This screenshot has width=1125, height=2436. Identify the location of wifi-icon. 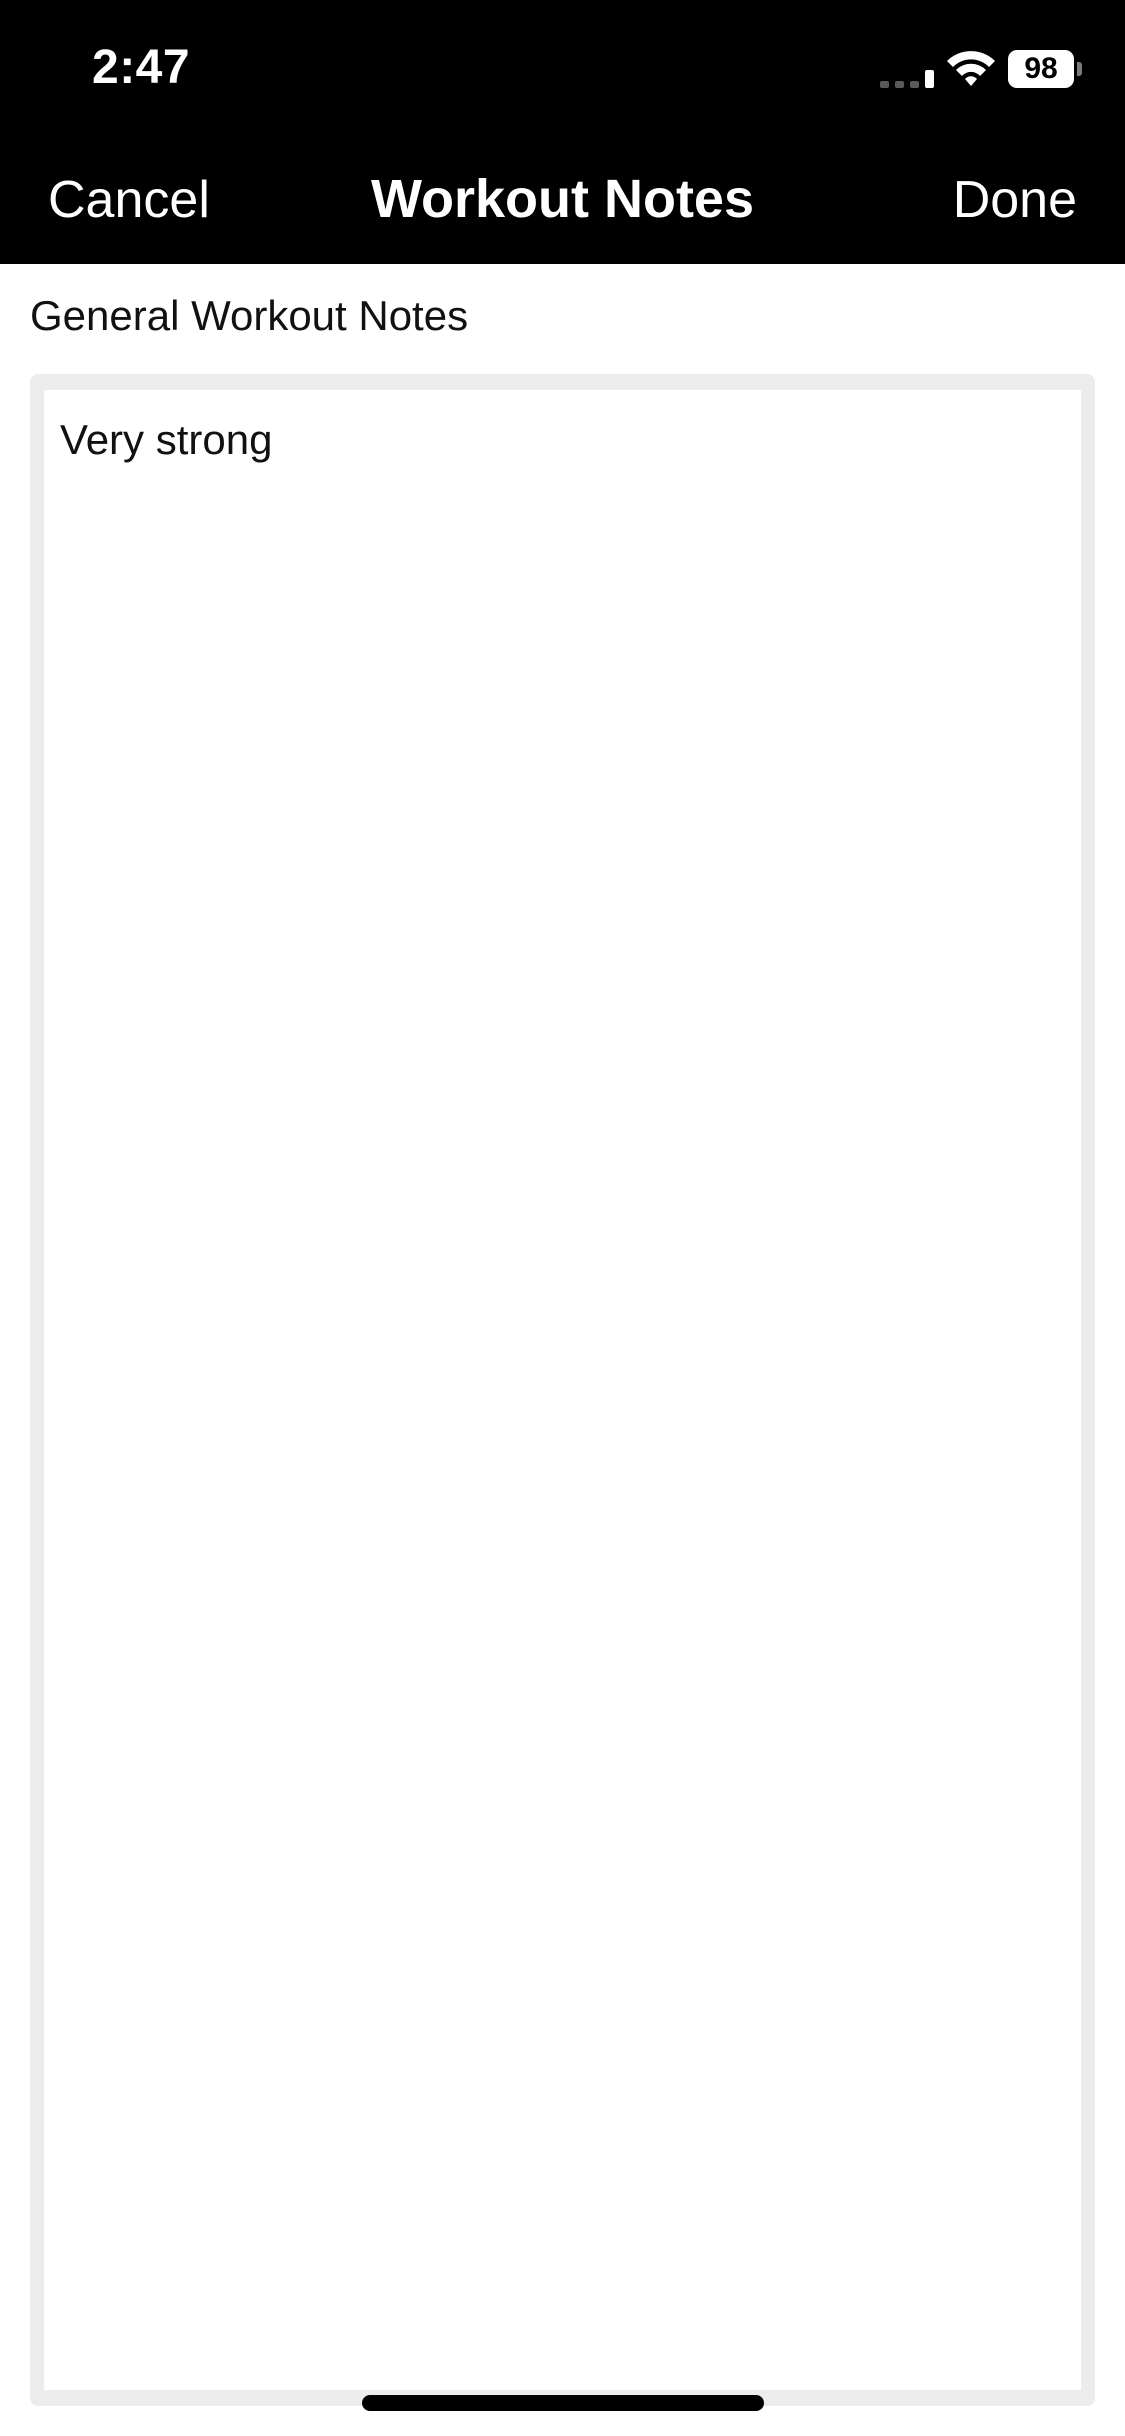
(971, 68).